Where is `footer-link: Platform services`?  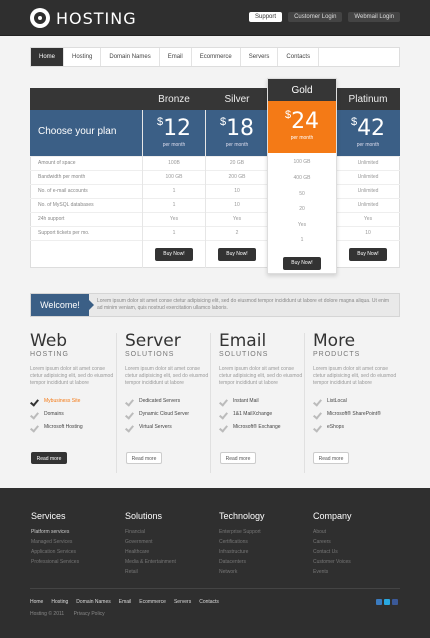 footer-link: Platform services is located at coordinates (55, 532).